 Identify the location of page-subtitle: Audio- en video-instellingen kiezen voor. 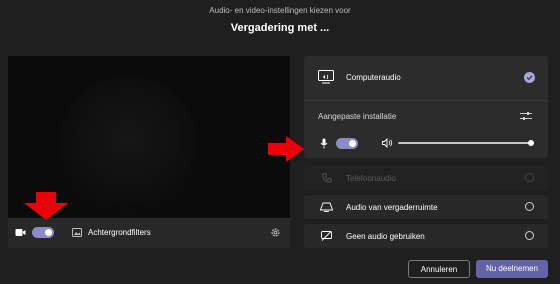
(280, 10).